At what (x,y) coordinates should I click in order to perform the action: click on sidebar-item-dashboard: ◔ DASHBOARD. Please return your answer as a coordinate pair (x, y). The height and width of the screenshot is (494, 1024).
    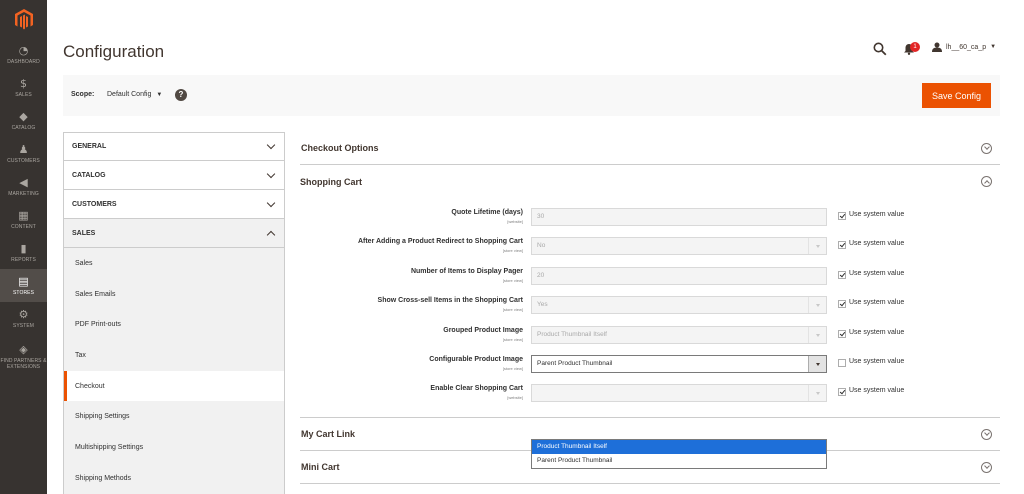
    Looking at the image, I should click on (23, 54).